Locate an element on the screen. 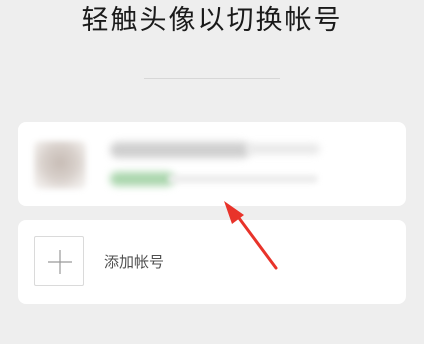  account-status-blurred-tail is located at coordinates (243, 179).